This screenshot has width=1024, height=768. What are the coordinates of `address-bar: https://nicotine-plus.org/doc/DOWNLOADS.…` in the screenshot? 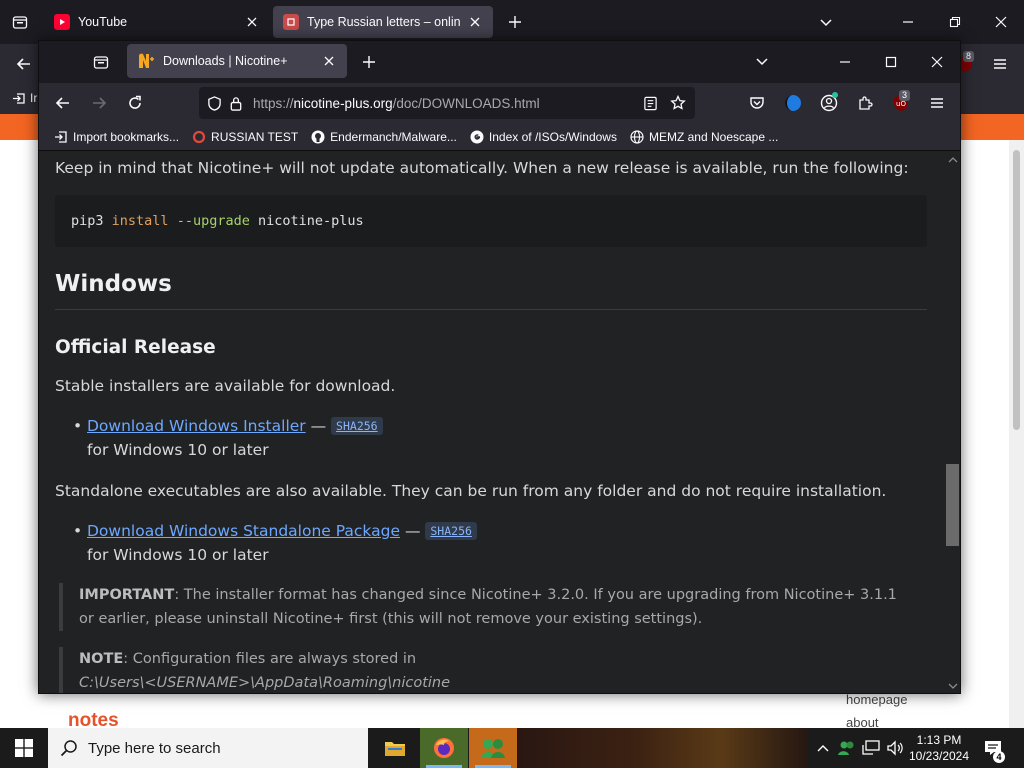 It's located at (447, 103).